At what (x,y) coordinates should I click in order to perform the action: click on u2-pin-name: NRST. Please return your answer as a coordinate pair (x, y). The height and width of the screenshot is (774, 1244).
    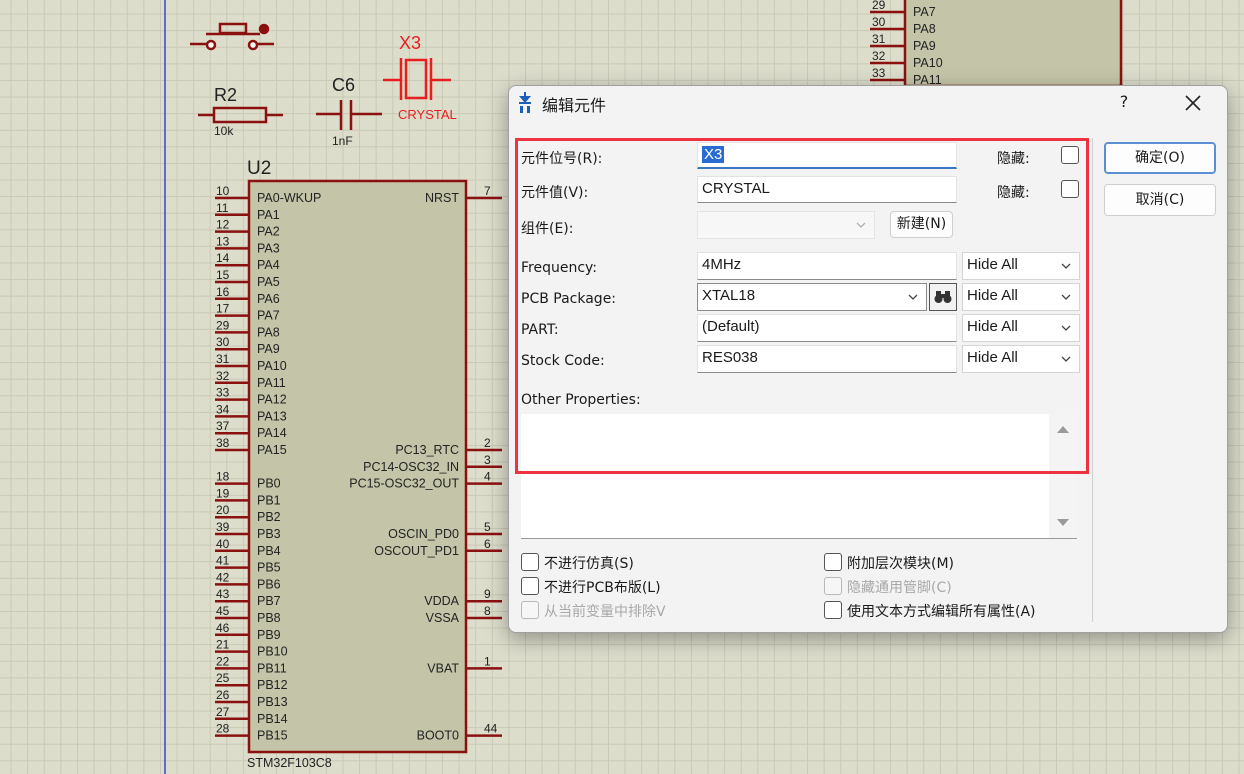
    Looking at the image, I should click on (442, 198).